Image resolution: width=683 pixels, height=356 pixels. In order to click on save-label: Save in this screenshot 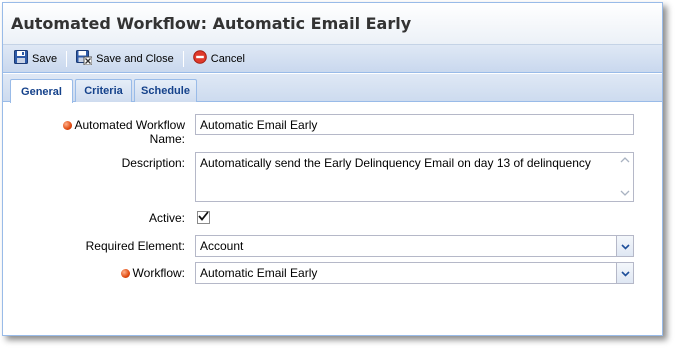, I will do `click(45, 58)`.